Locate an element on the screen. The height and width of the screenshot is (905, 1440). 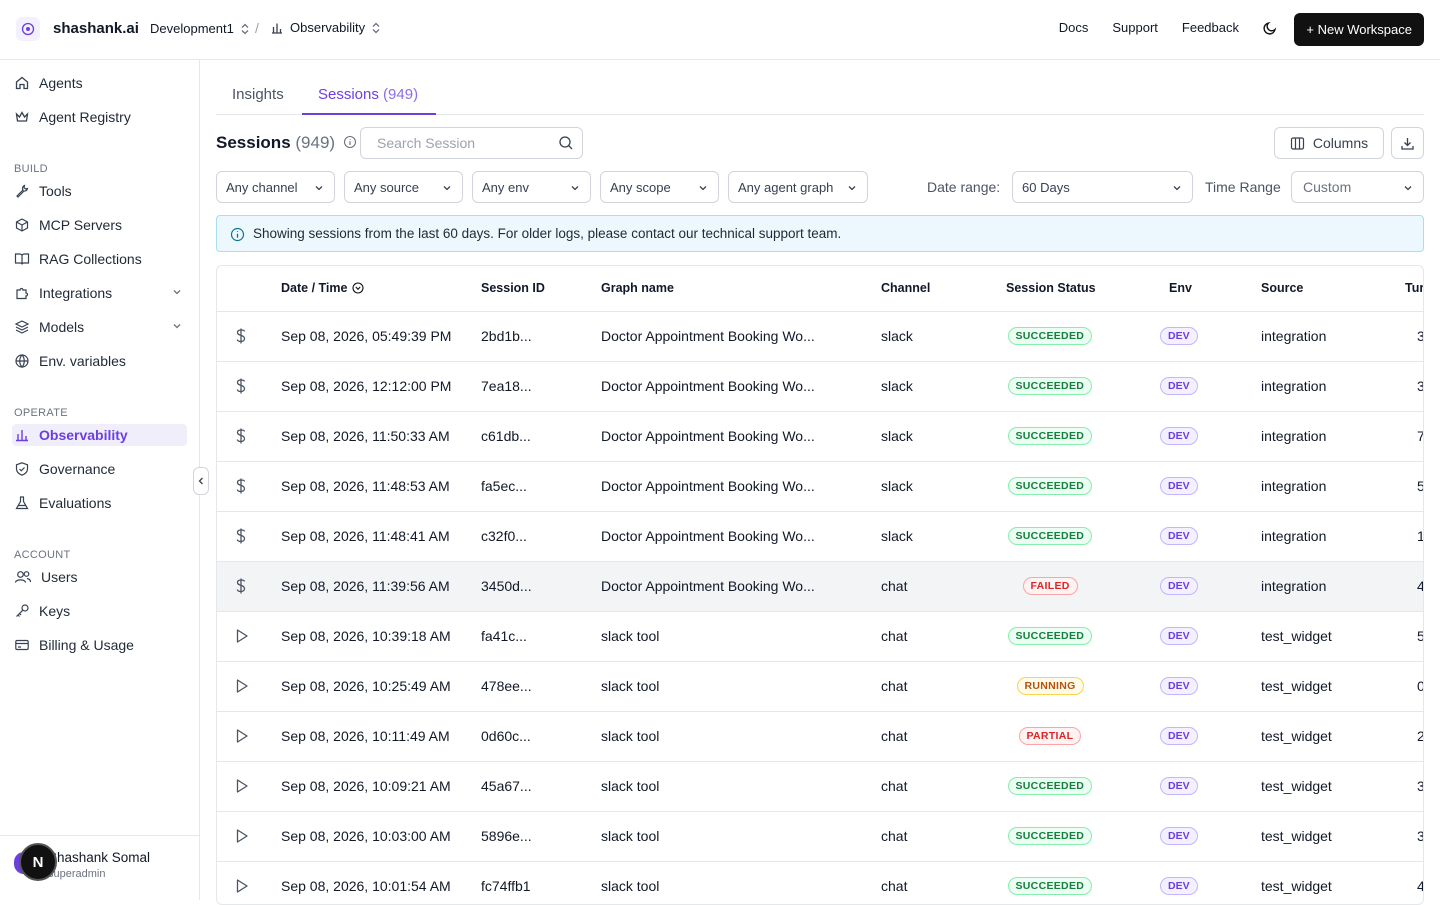
help-launcher-avatar: N is located at coordinates (38, 862).